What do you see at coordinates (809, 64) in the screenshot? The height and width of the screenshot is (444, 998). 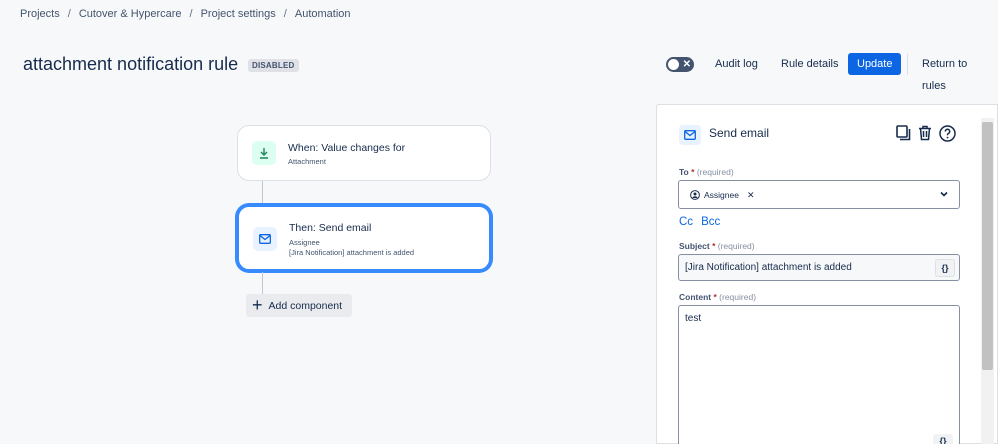 I see `rule-details-button: Rule details` at bounding box center [809, 64].